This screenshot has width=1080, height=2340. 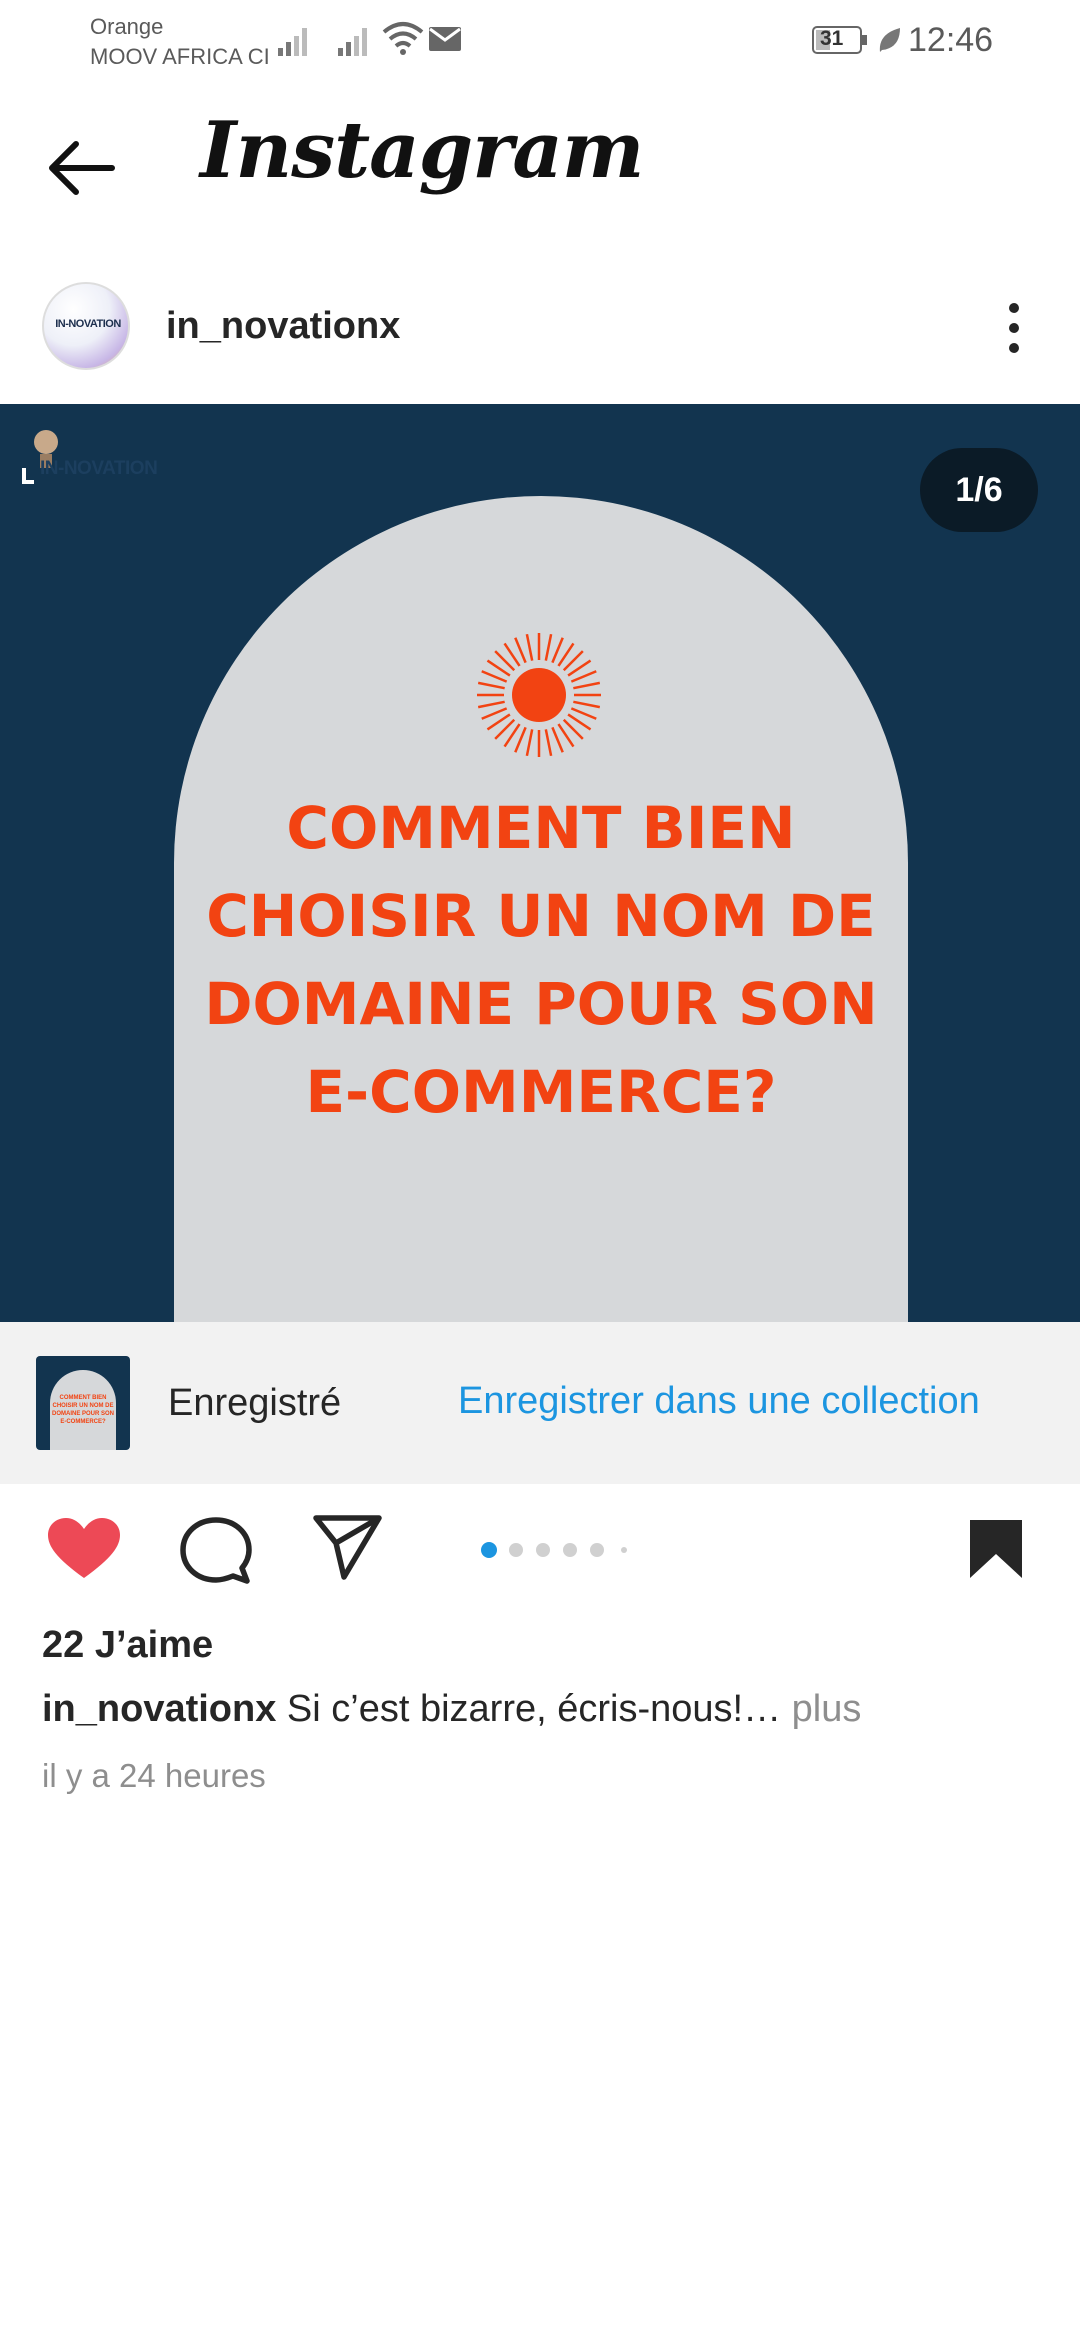 I want to click on likes-count: 22 J’aime, so click(x=127, y=1645).